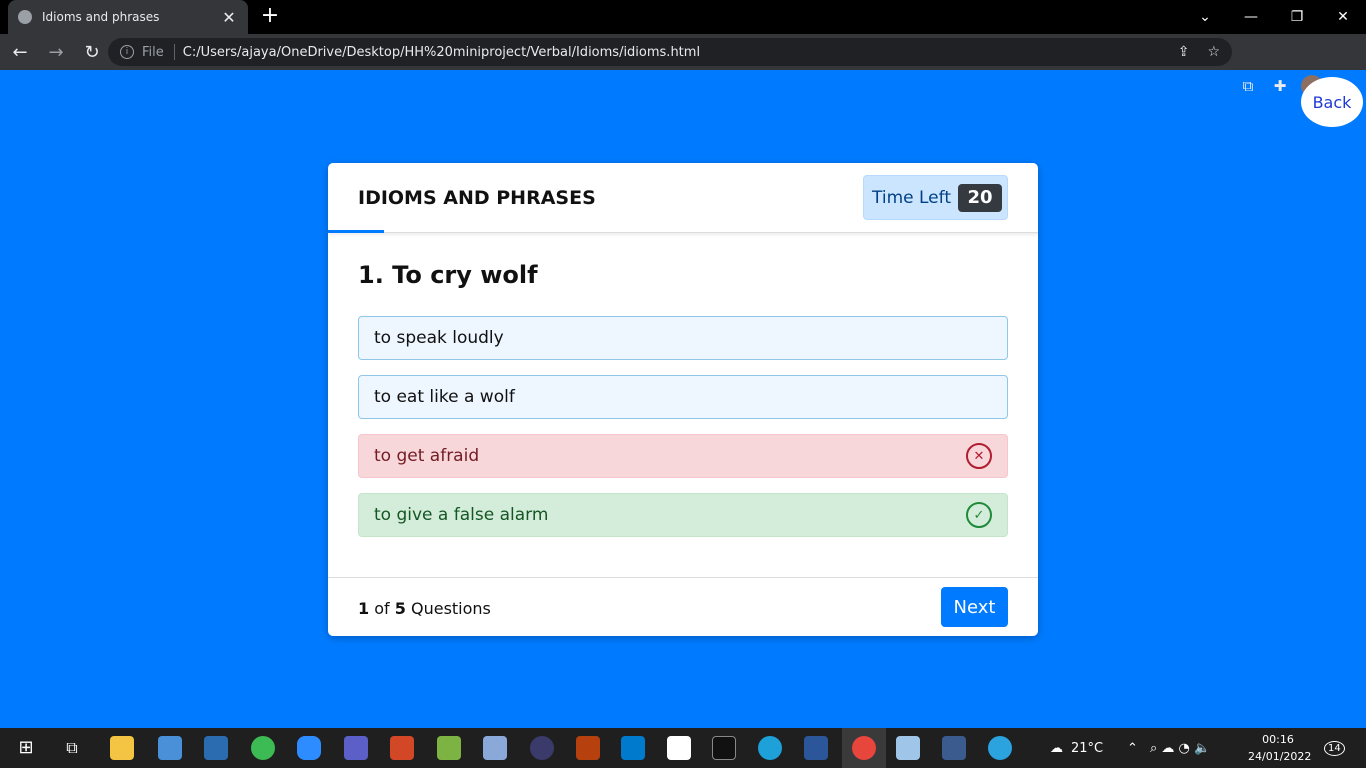  What do you see at coordinates (1205, 17) in the screenshot?
I see `tab-search-icon: ⌄` at bounding box center [1205, 17].